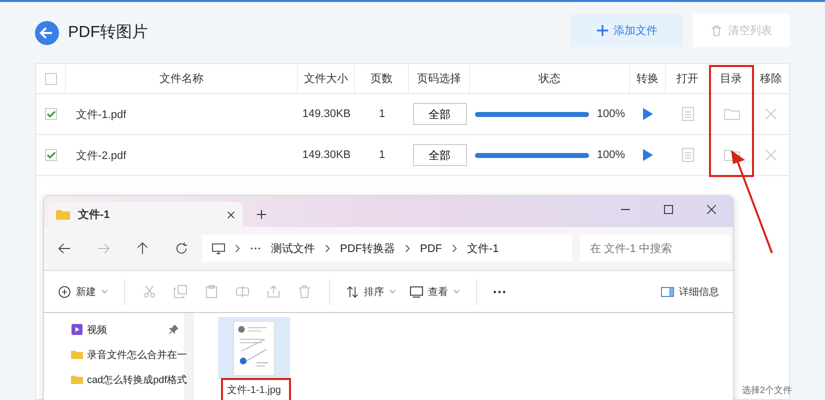 Image resolution: width=825 pixels, height=400 pixels. I want to click on plus-icon, so click(602, 30).